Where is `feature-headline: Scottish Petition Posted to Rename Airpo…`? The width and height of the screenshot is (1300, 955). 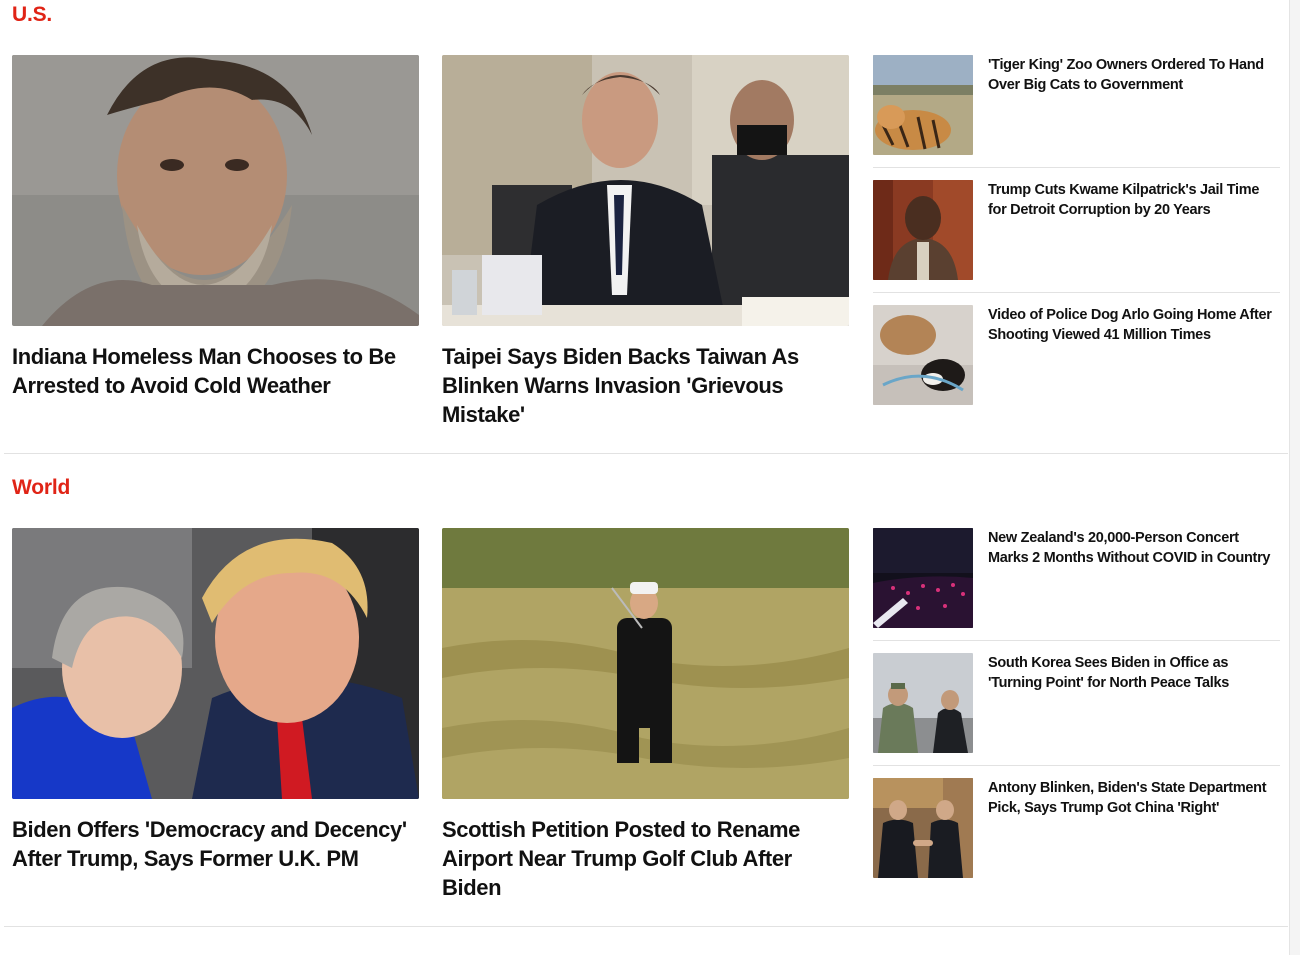 feature-headline: Scottish Petition Posted to Rename Airpo… is located at coordinates (645, 858).